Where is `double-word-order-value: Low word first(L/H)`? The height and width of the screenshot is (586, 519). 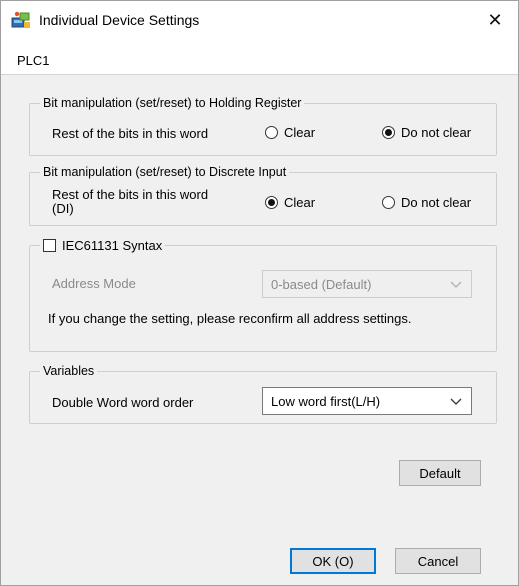
double-word-order-value: Low word first(L/H) is located at coordinates (326, 401).